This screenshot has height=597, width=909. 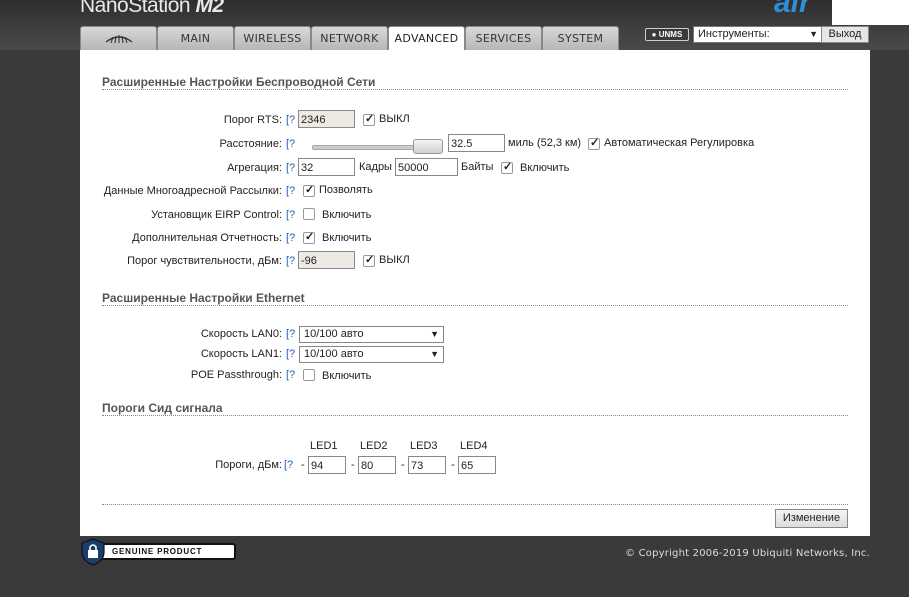 I want to click on auto-adjust-label: Автоматическая Регулировка, so click(x=679, y=143).